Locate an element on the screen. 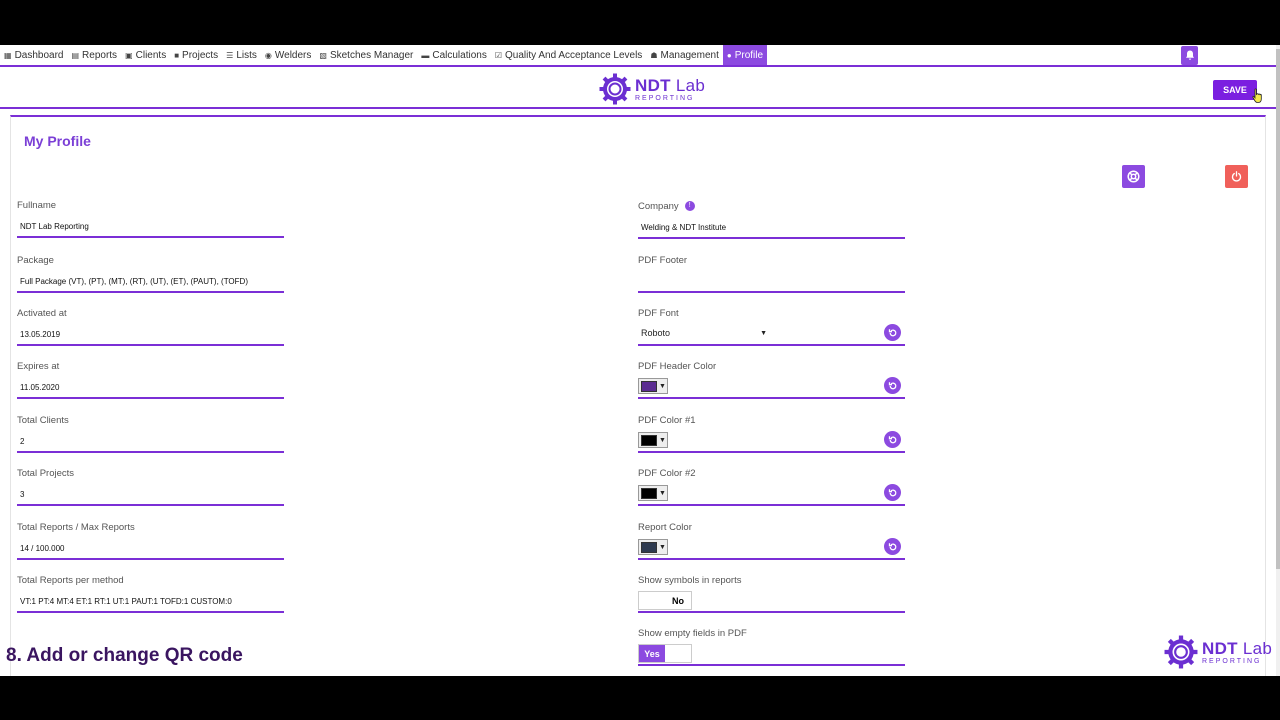  brand-logo: NDT Lab REPORTING is located at coordinates (652, 89).